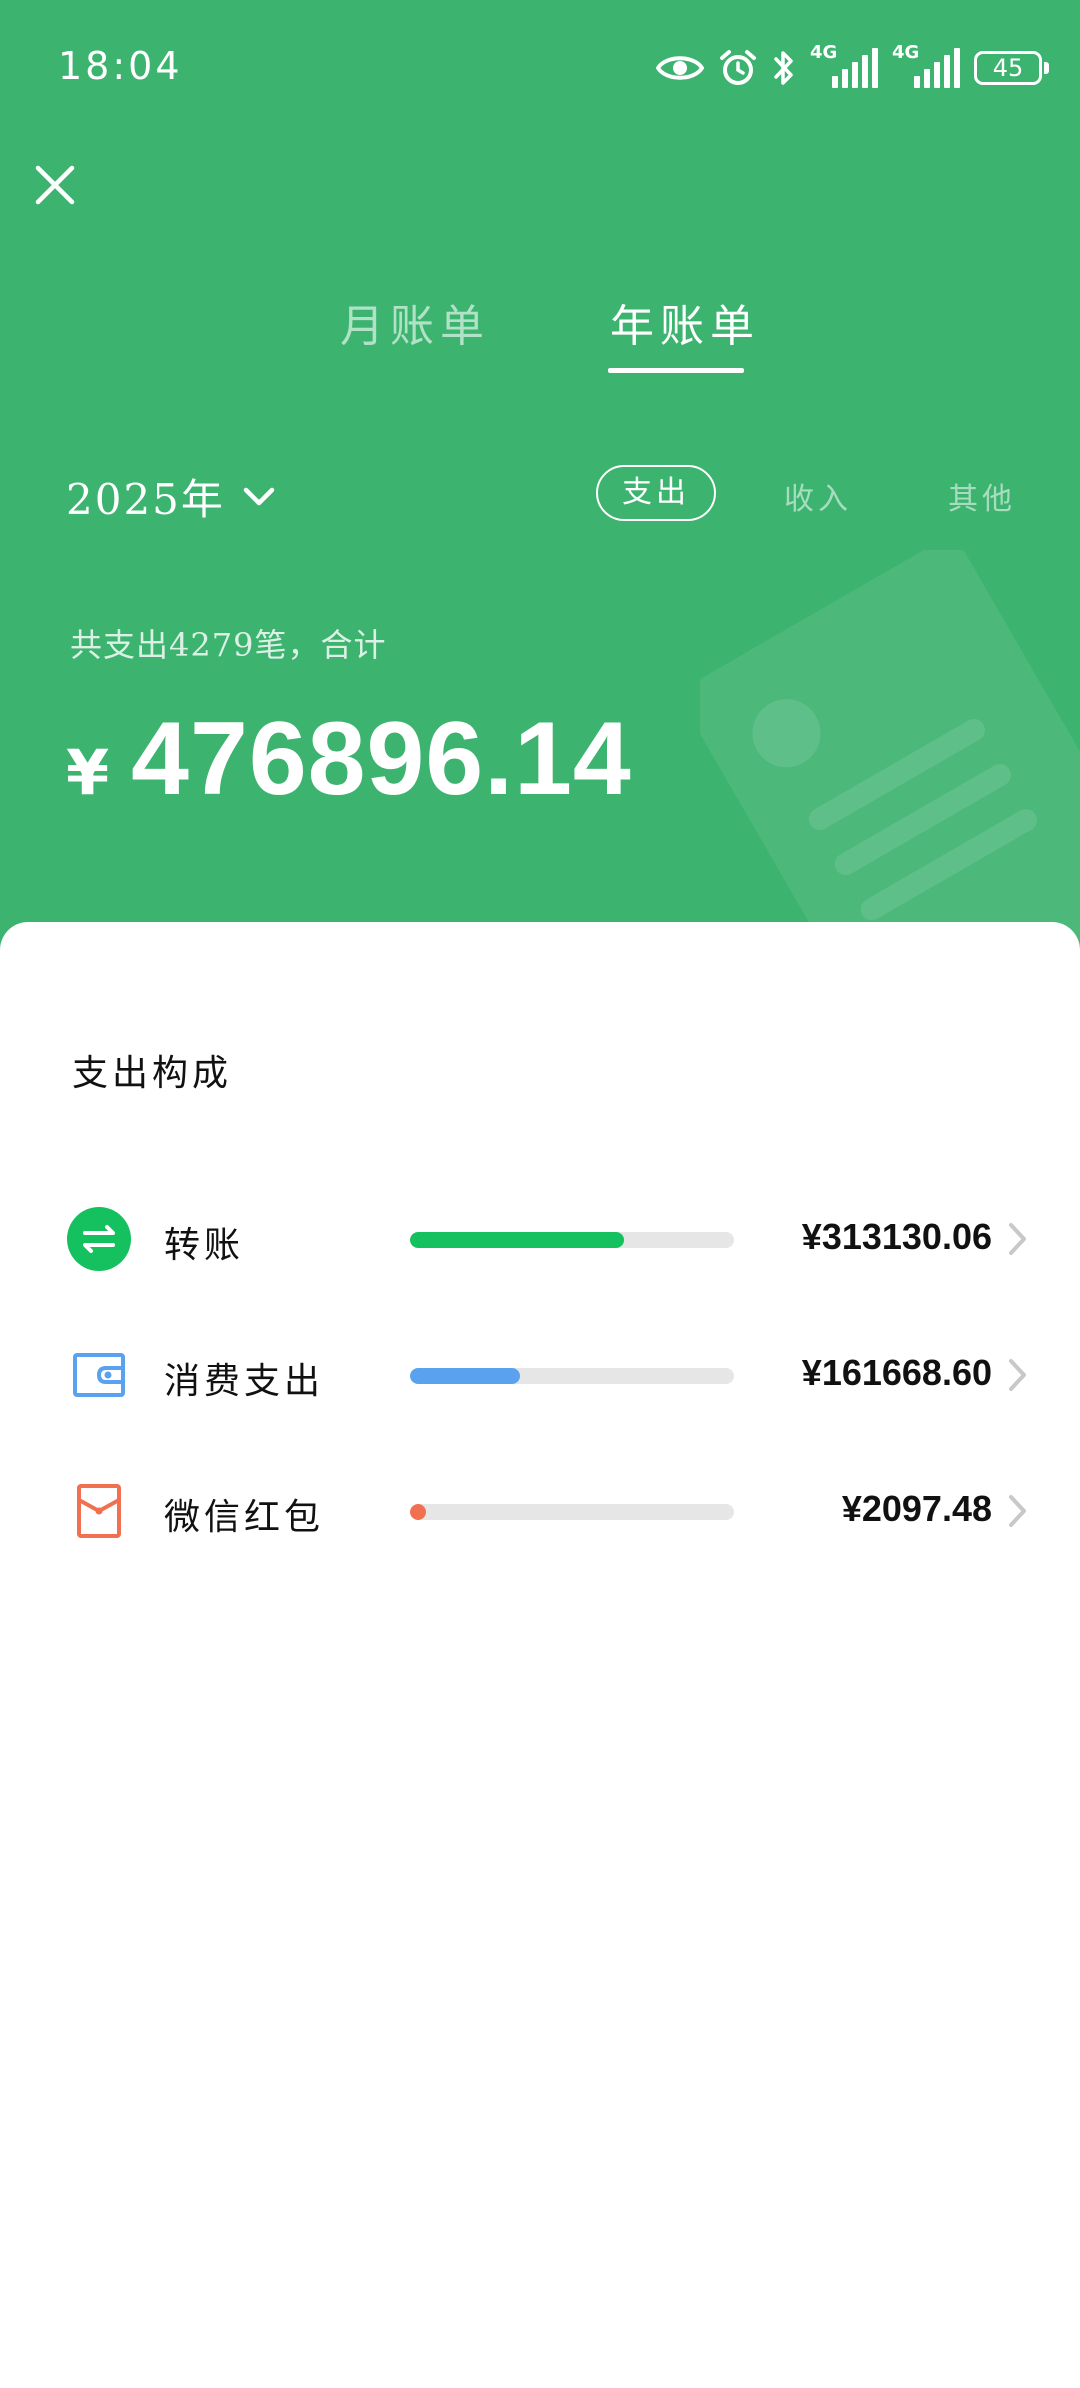 The width and height of the screenshot is (1080, 2388). Describe the element at coordinates (680, 68) in the screenshot. I see `eye-icon` at that location.